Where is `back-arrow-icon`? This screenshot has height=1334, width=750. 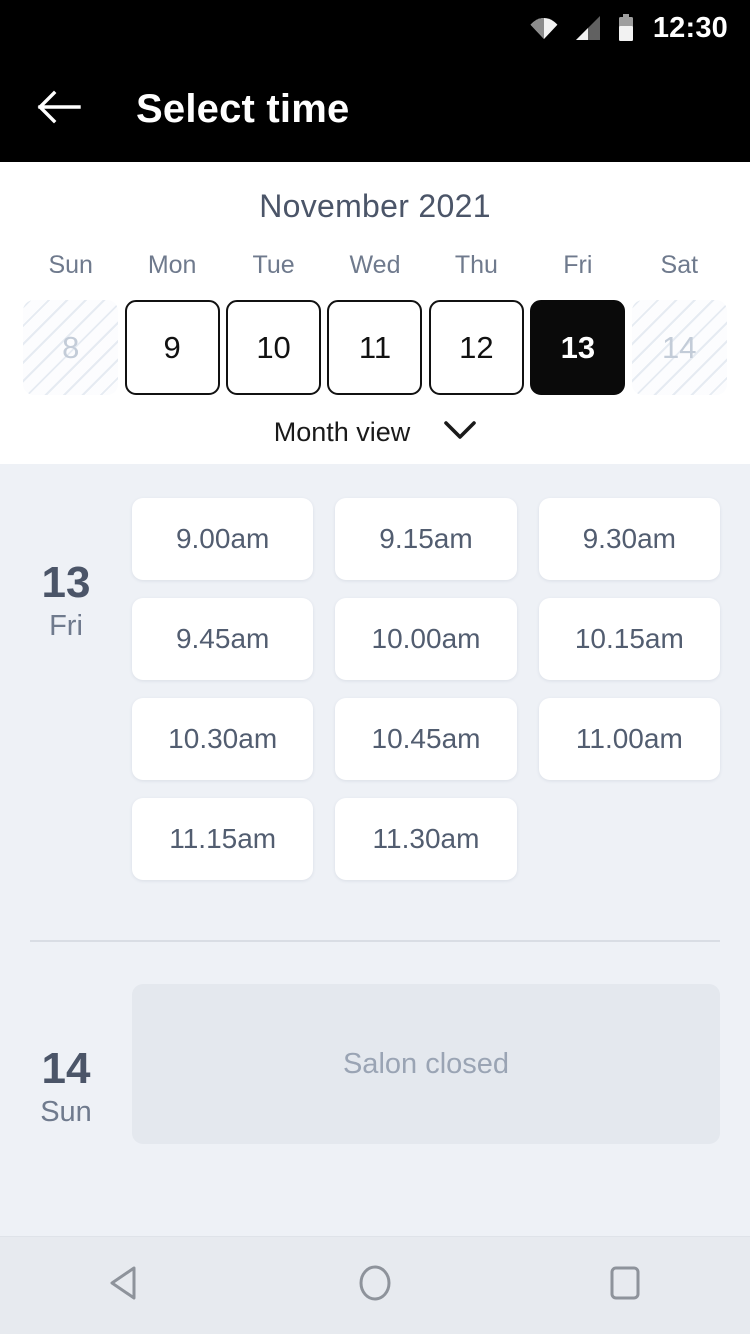
back-arrow-icon is located at coordinates (59, 109).